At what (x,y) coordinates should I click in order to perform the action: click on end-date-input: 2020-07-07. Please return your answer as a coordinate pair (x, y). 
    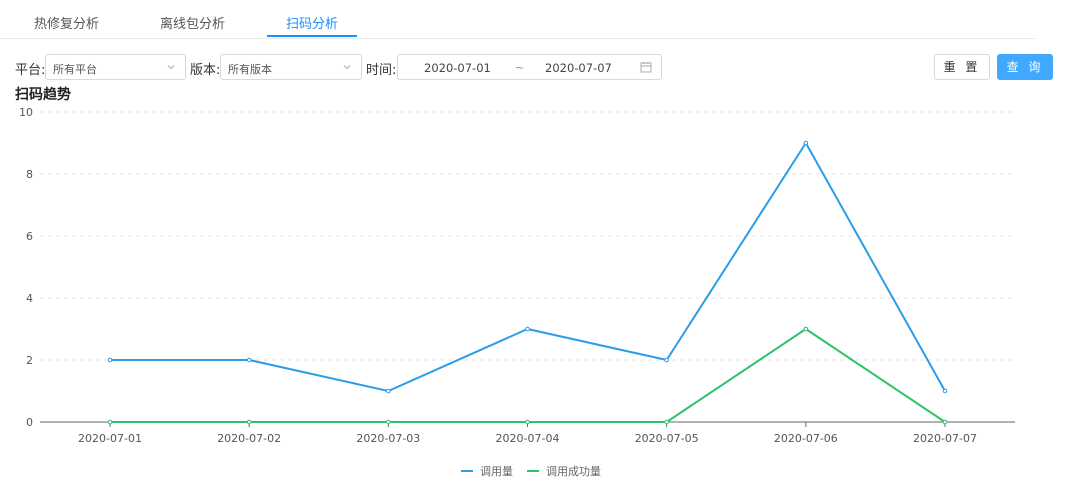
    Looking at the image, I should click on (578, 68).